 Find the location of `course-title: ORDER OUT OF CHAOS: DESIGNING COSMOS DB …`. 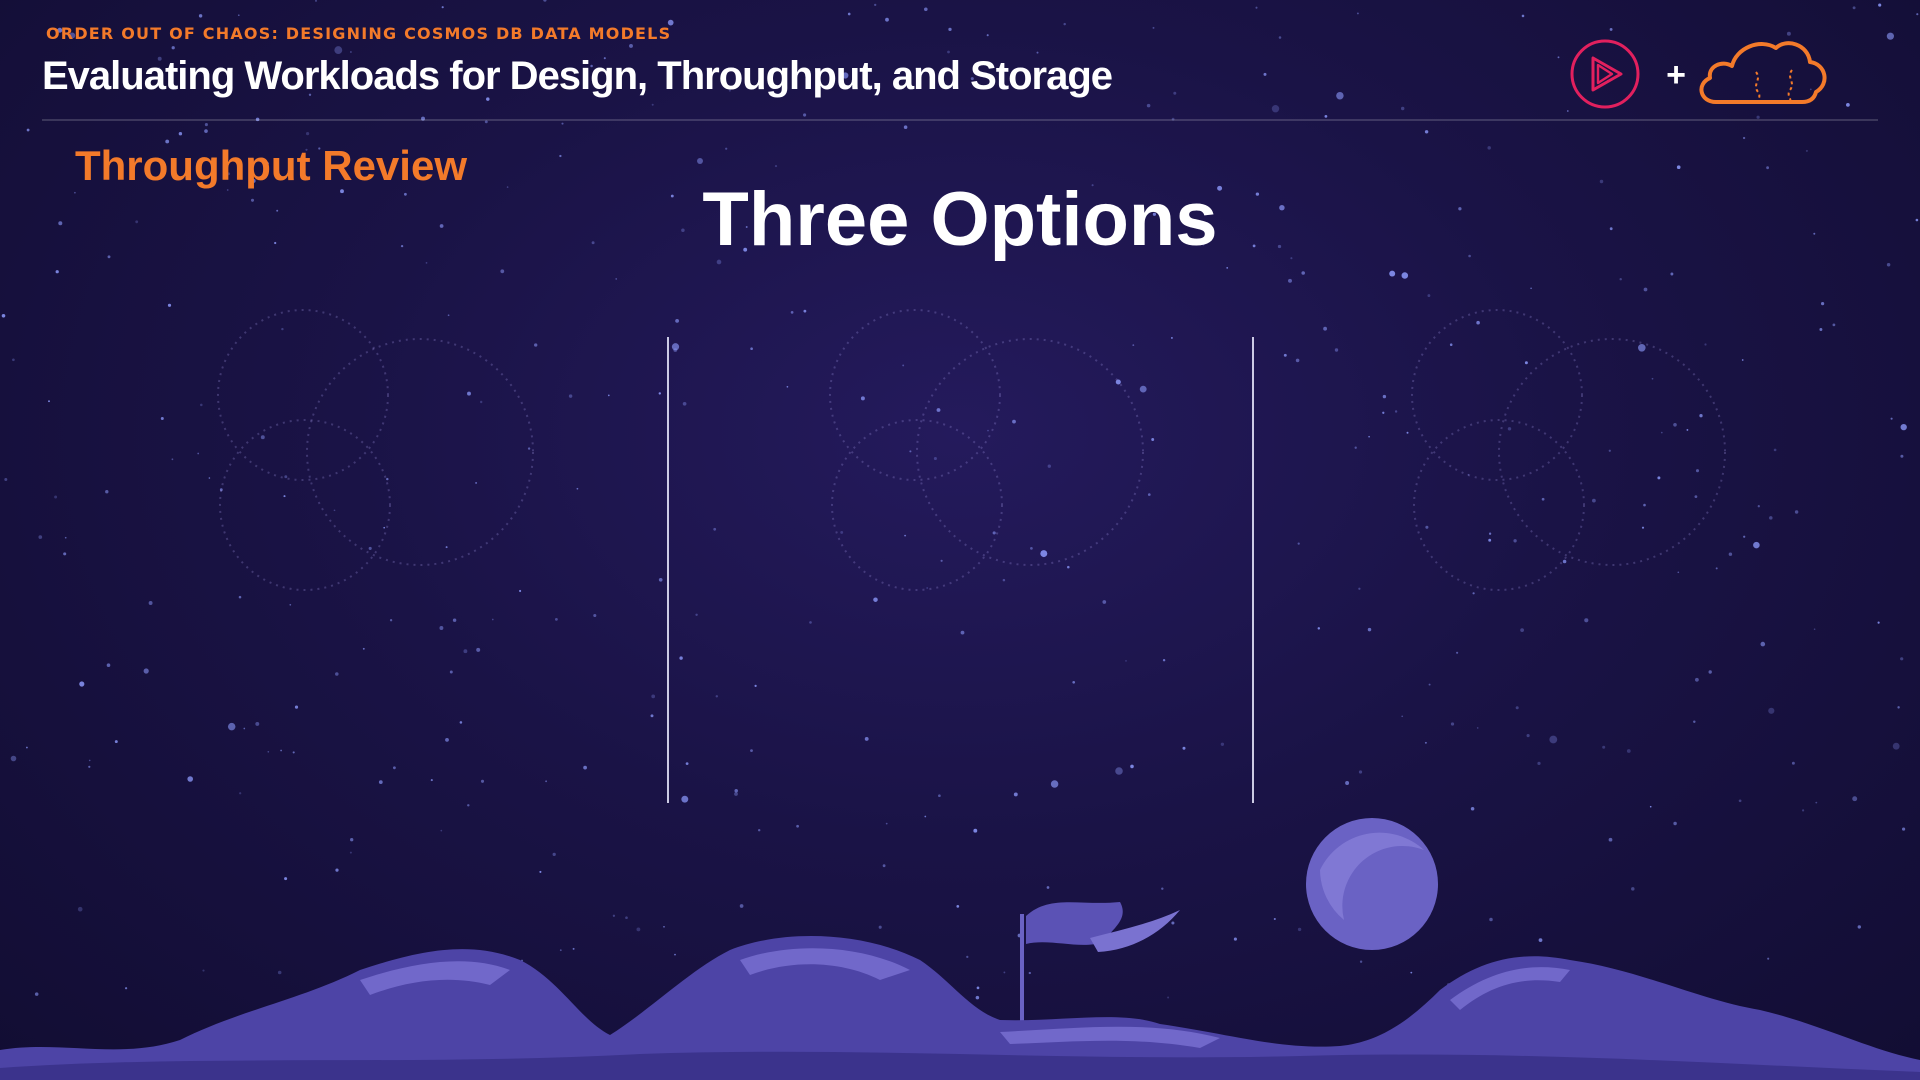

course-title: ORDER OUT OF CHAOS: DESIGNING COSMOS DB … is located at coordinates (359, 33).